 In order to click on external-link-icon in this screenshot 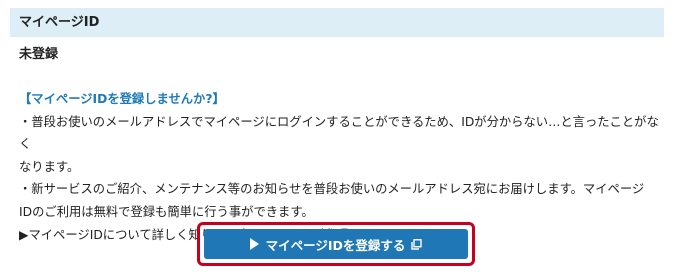, I will do `click(417, 244)`.